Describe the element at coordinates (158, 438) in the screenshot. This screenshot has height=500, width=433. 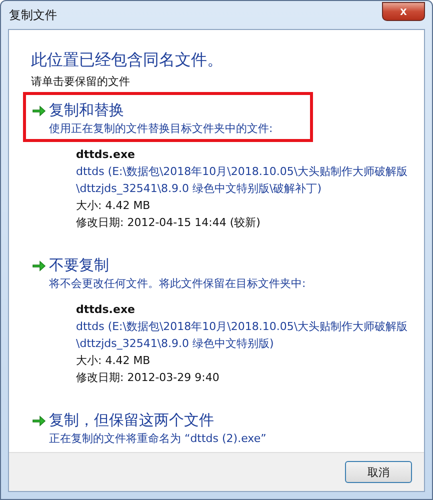
I see `option-description: 正在复制的文件将重命名为 “dttds (2).exe”` at that location.